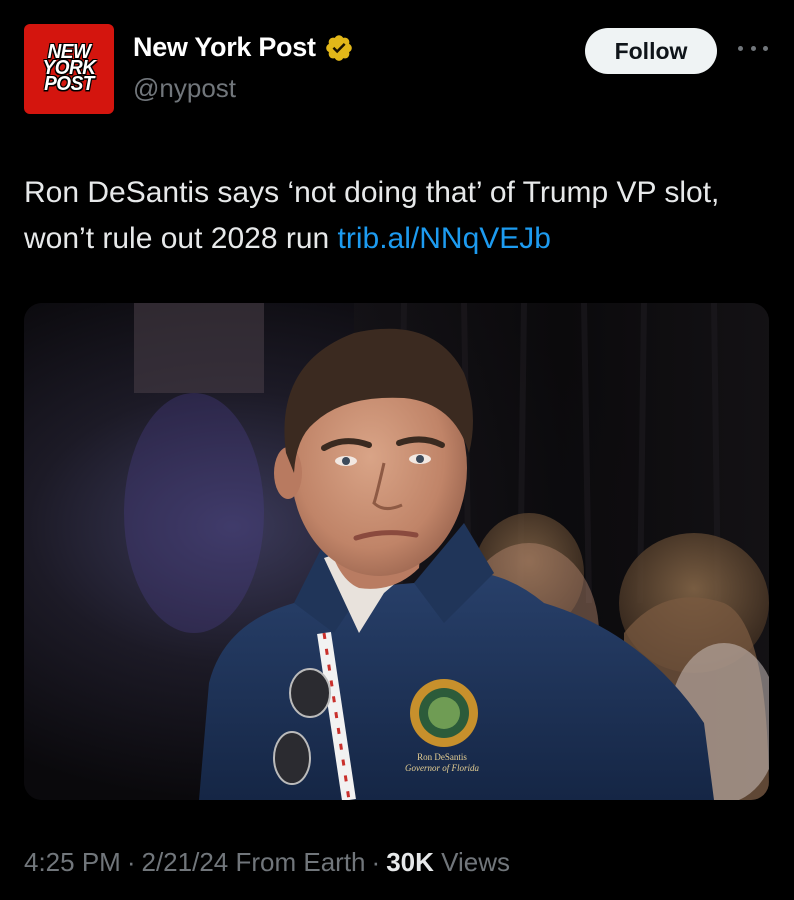 The height and width of the screenshot is (900, 794). I want to click on tweet-time: 4:25 PM, so click(72, 862).